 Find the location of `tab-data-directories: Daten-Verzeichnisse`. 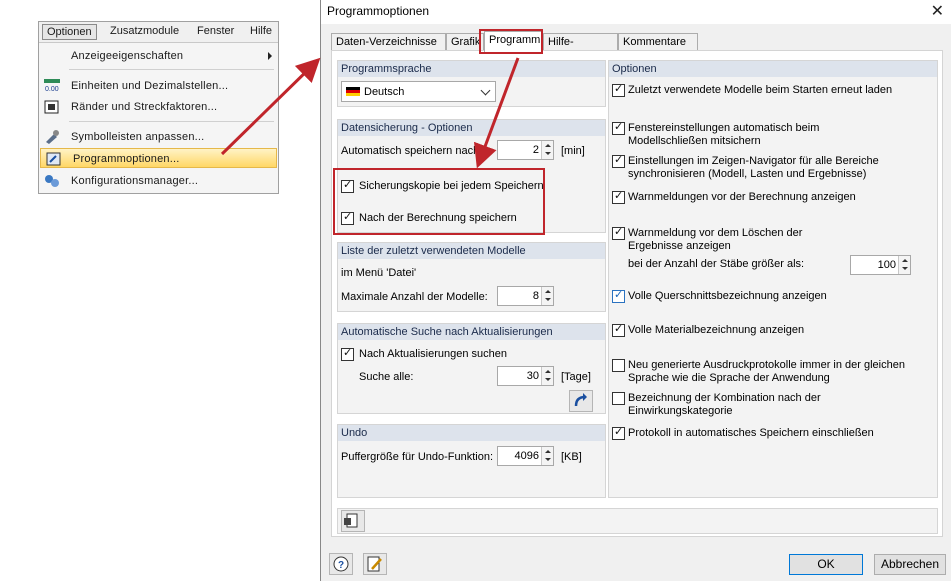

tab-data-directories: Daten-Verzeichnisse is located at coordinates (388, 42).